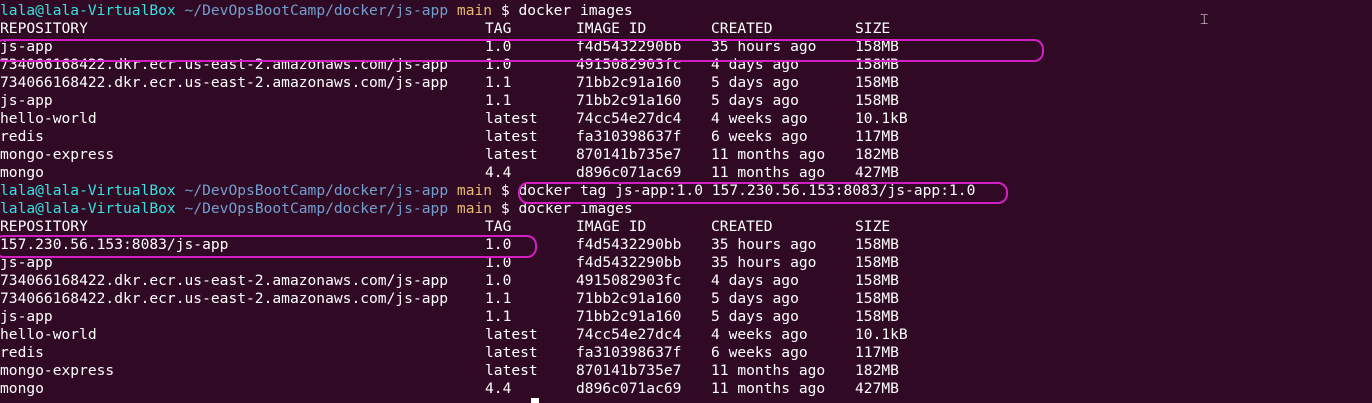 The height and width of the screenshot is (403, 1372). What do you see at coordinates (26, 100) in the screenshot?
I see `cell-repository: js-app` at bounding box center [26, 100].